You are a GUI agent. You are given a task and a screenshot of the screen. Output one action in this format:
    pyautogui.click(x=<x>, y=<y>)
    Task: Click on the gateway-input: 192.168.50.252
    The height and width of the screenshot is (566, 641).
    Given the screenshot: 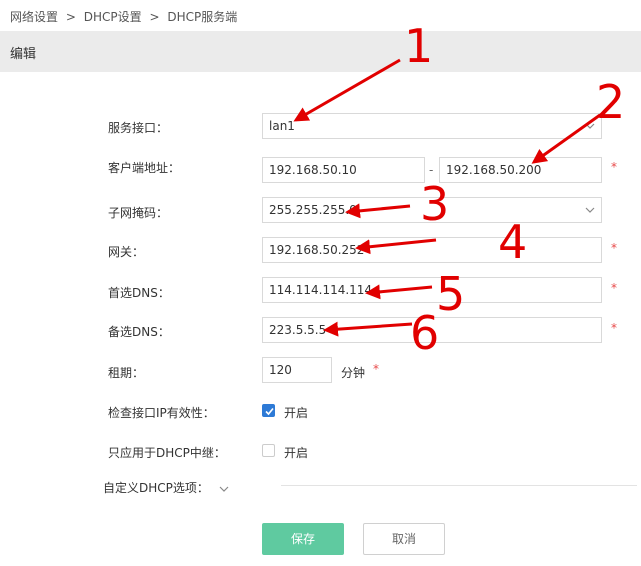 What is the action you would take?
    pyautogui.click(x=432, y=250)
    